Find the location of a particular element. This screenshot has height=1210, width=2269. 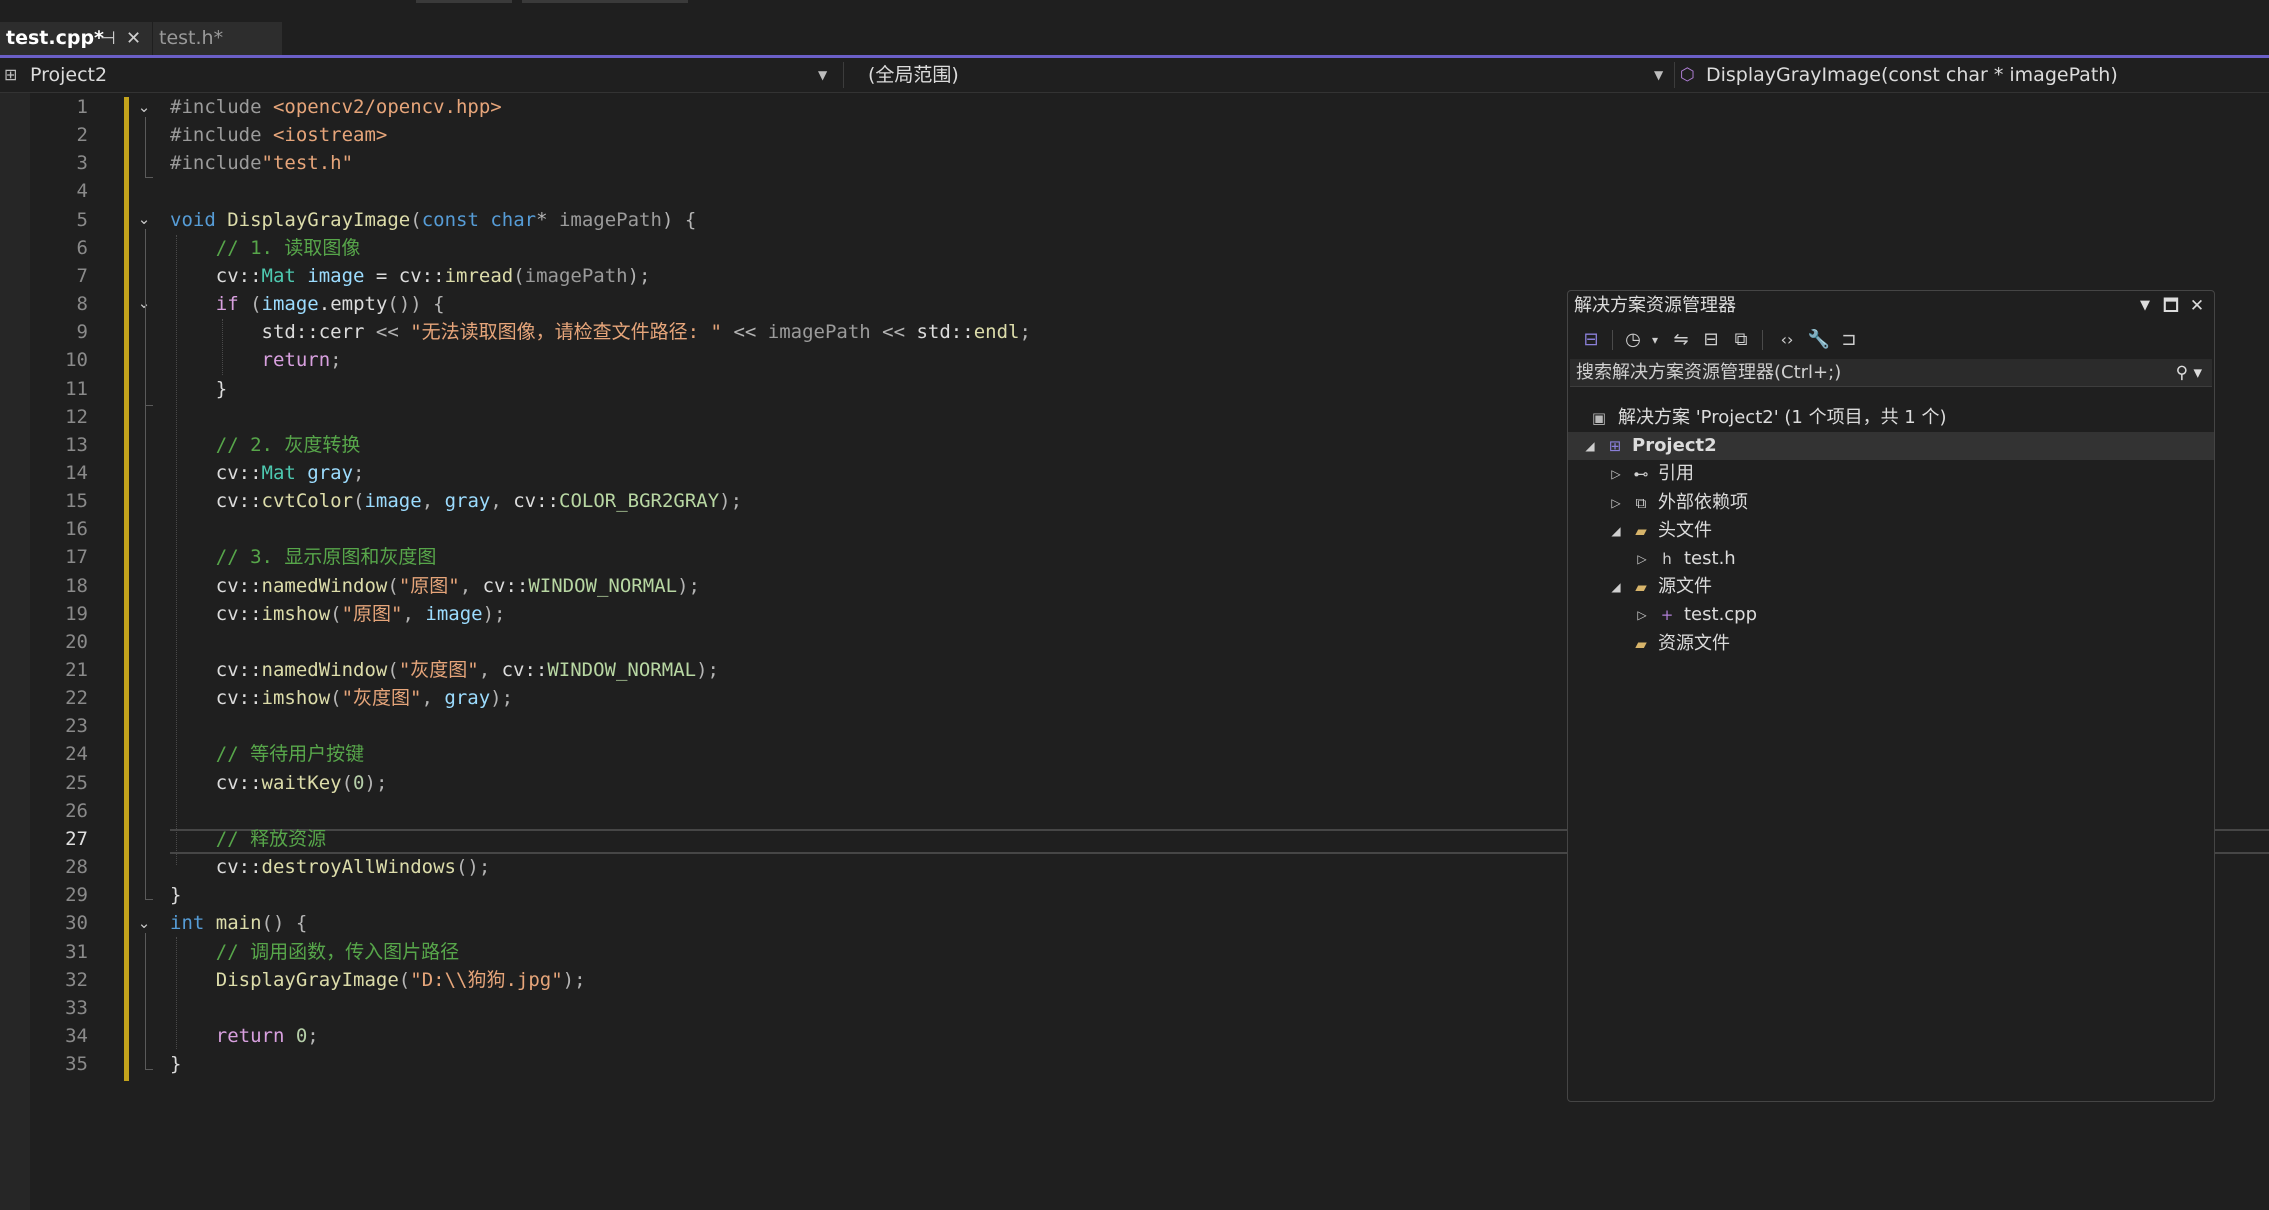

code-token: "D:\\狗狗.jpg" is located at coordinates (486, 980).